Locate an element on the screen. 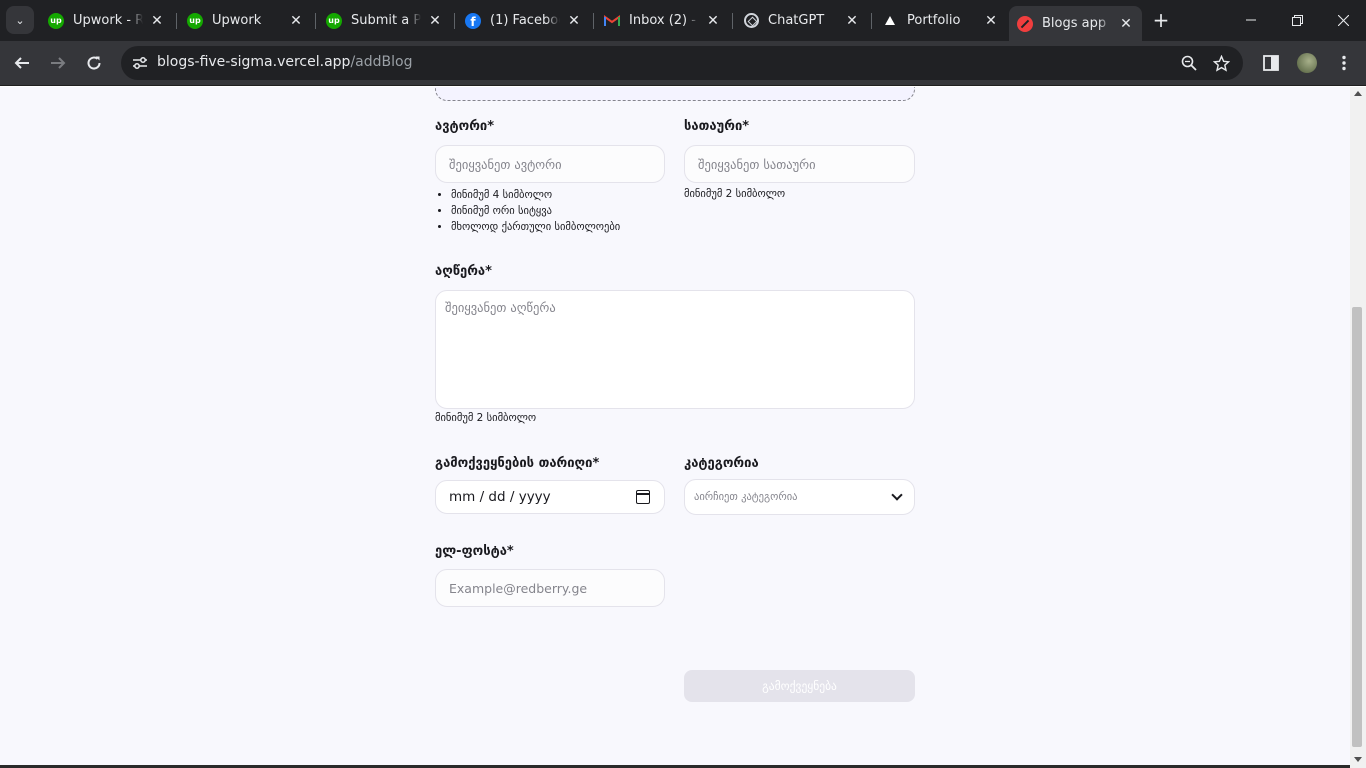 The image size is (1366, 768). back-arrow-icon is located at coordinates (22, 63).